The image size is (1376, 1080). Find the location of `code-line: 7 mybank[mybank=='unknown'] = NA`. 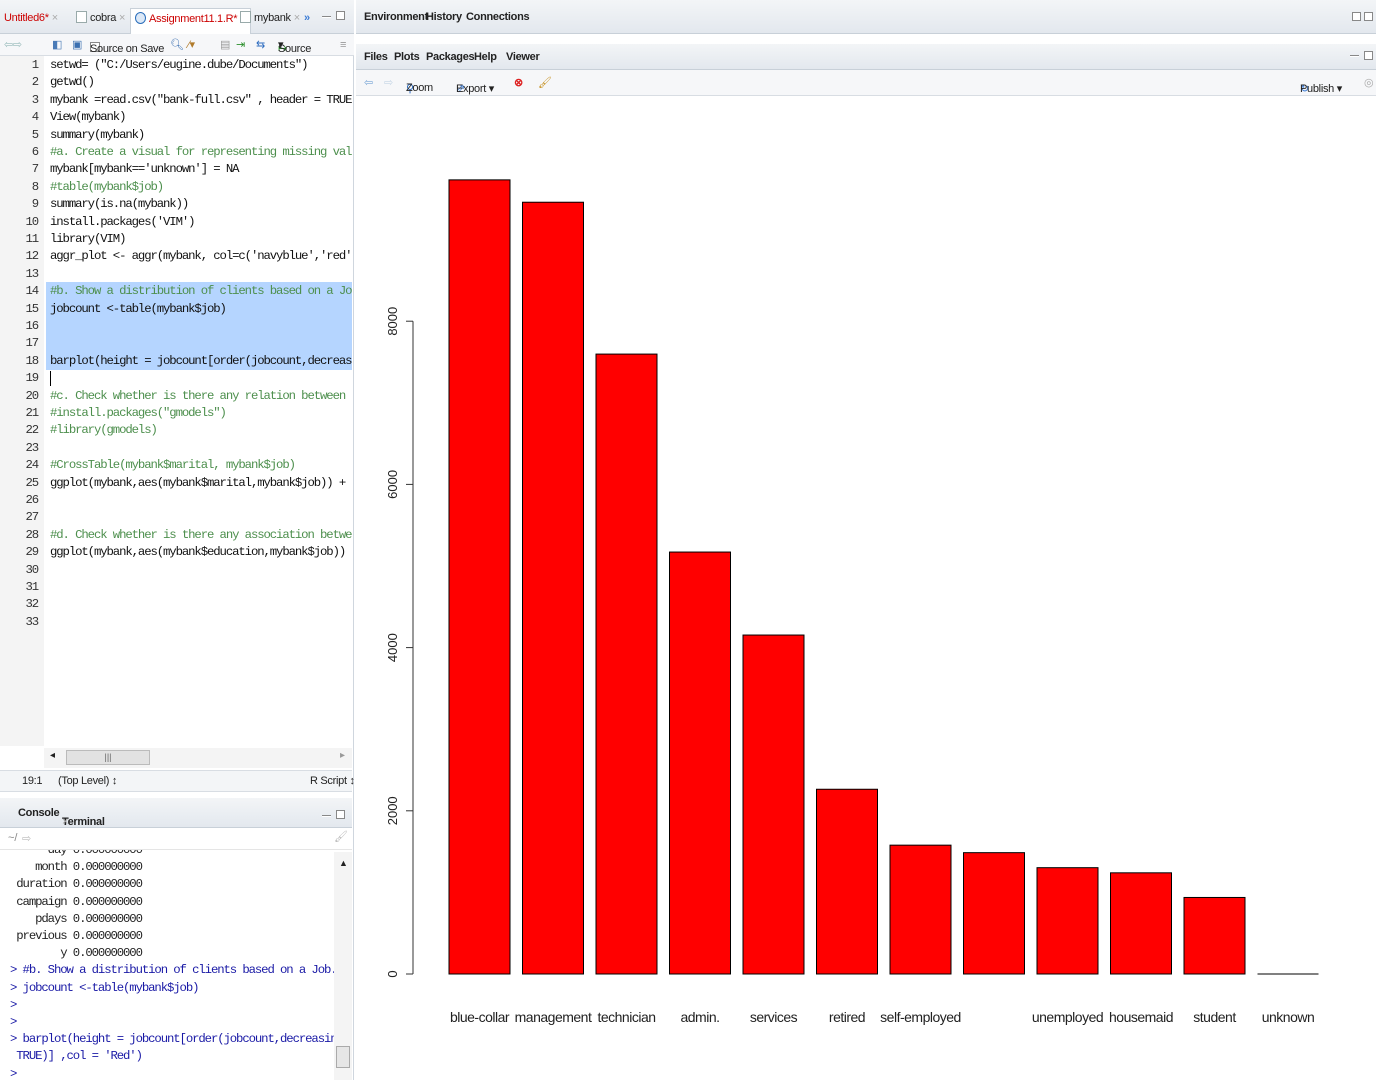

code-line: 7 mybank[mybank=='unknown'] = NA is located at coordinates (176, 169).